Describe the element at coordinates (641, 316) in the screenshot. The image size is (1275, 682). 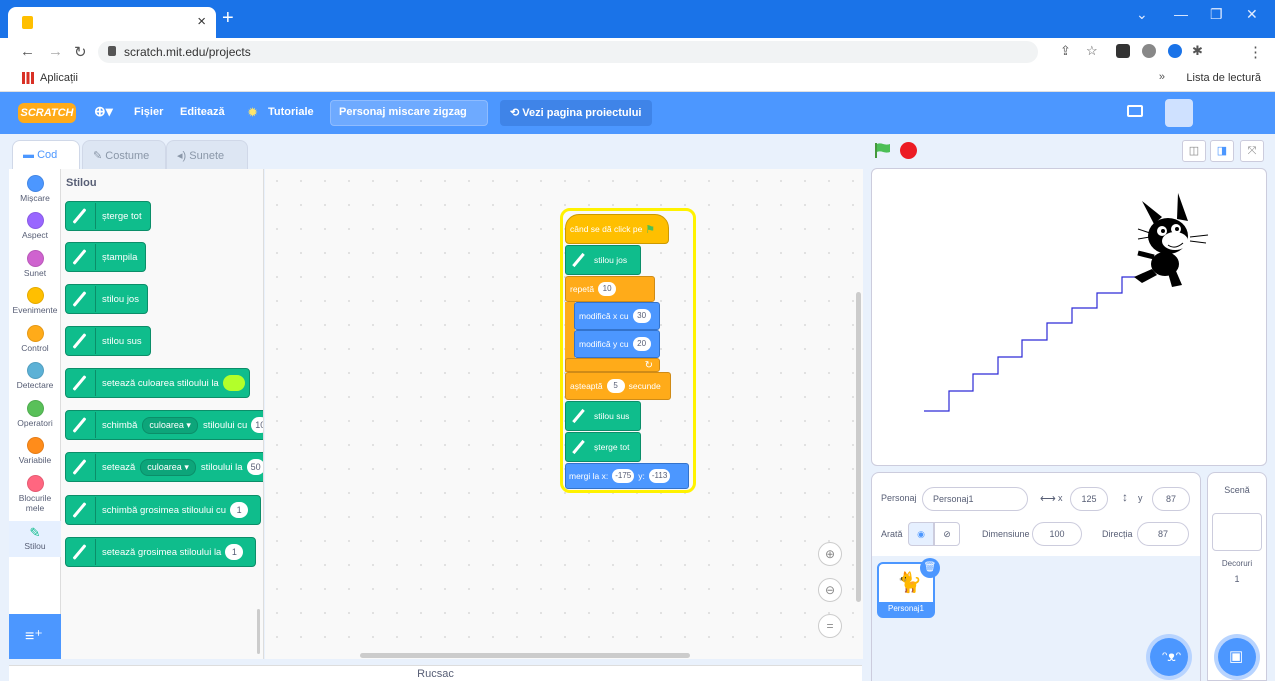
I see `change-x-input: 30` at that location.